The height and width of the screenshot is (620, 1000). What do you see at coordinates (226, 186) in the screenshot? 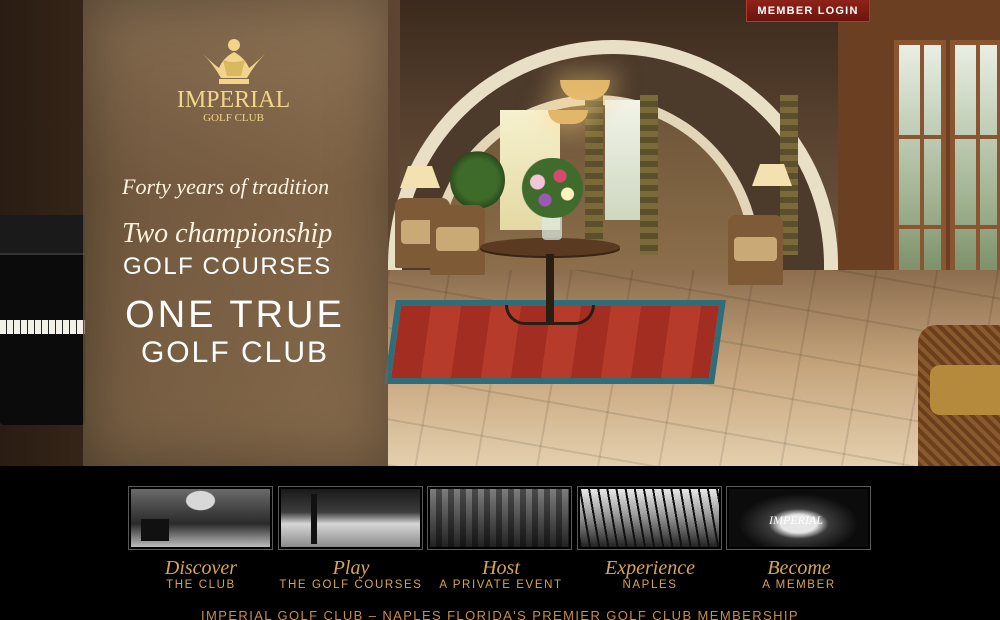
I see `tagline-tradition: Forty years of tradition` at bounding box center [226, 186].